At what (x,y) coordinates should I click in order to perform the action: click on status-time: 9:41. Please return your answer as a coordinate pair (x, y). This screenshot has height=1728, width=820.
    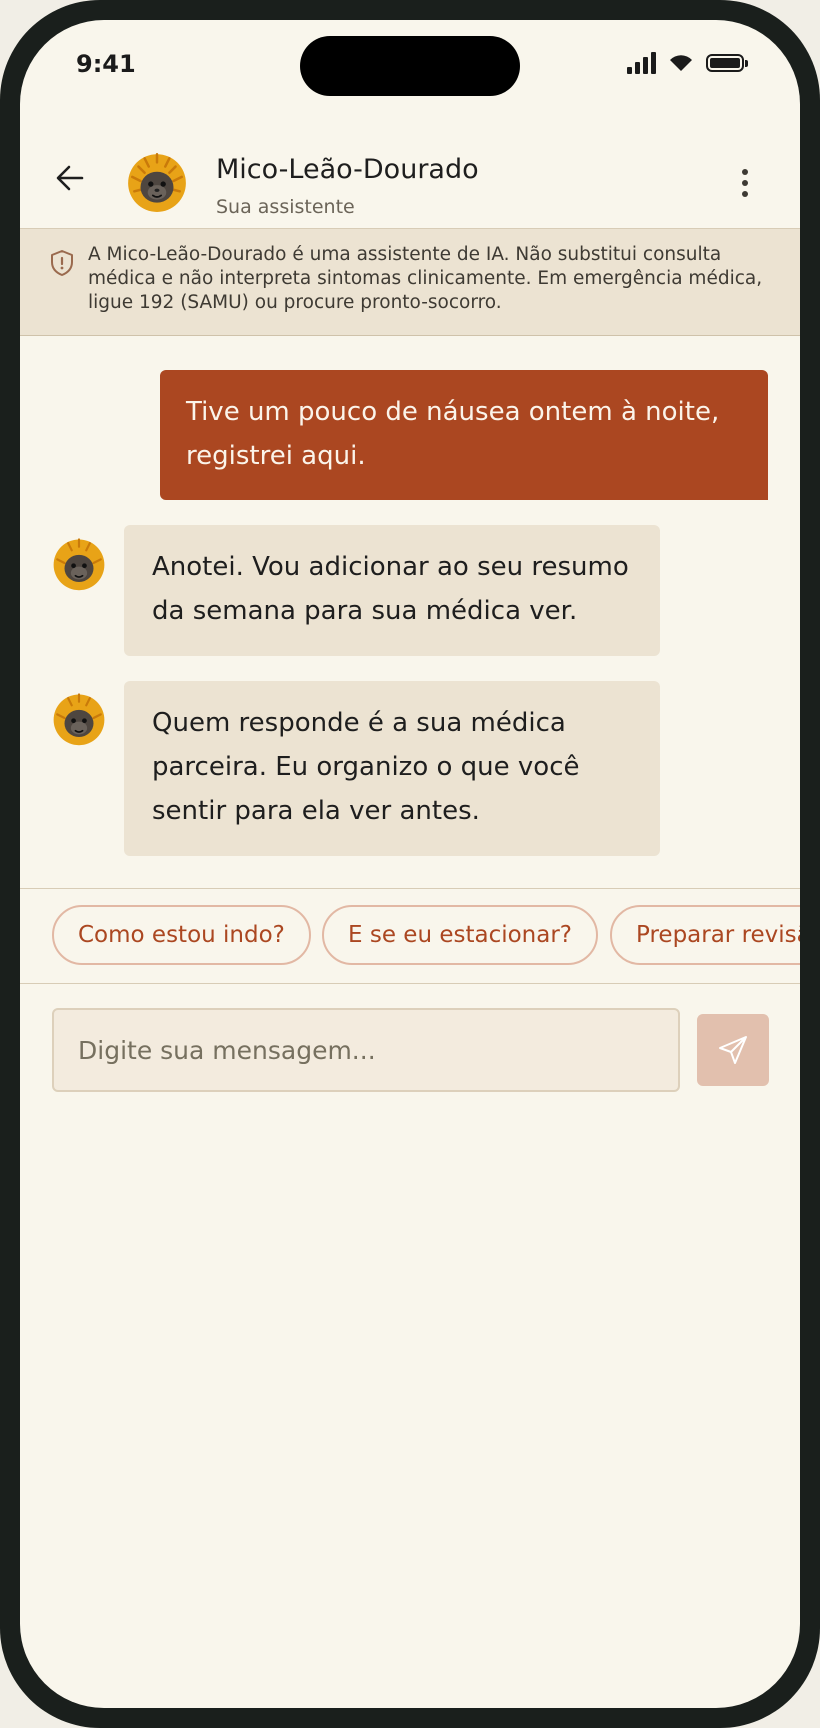
    Looking at the image, I should click on (106, 64).